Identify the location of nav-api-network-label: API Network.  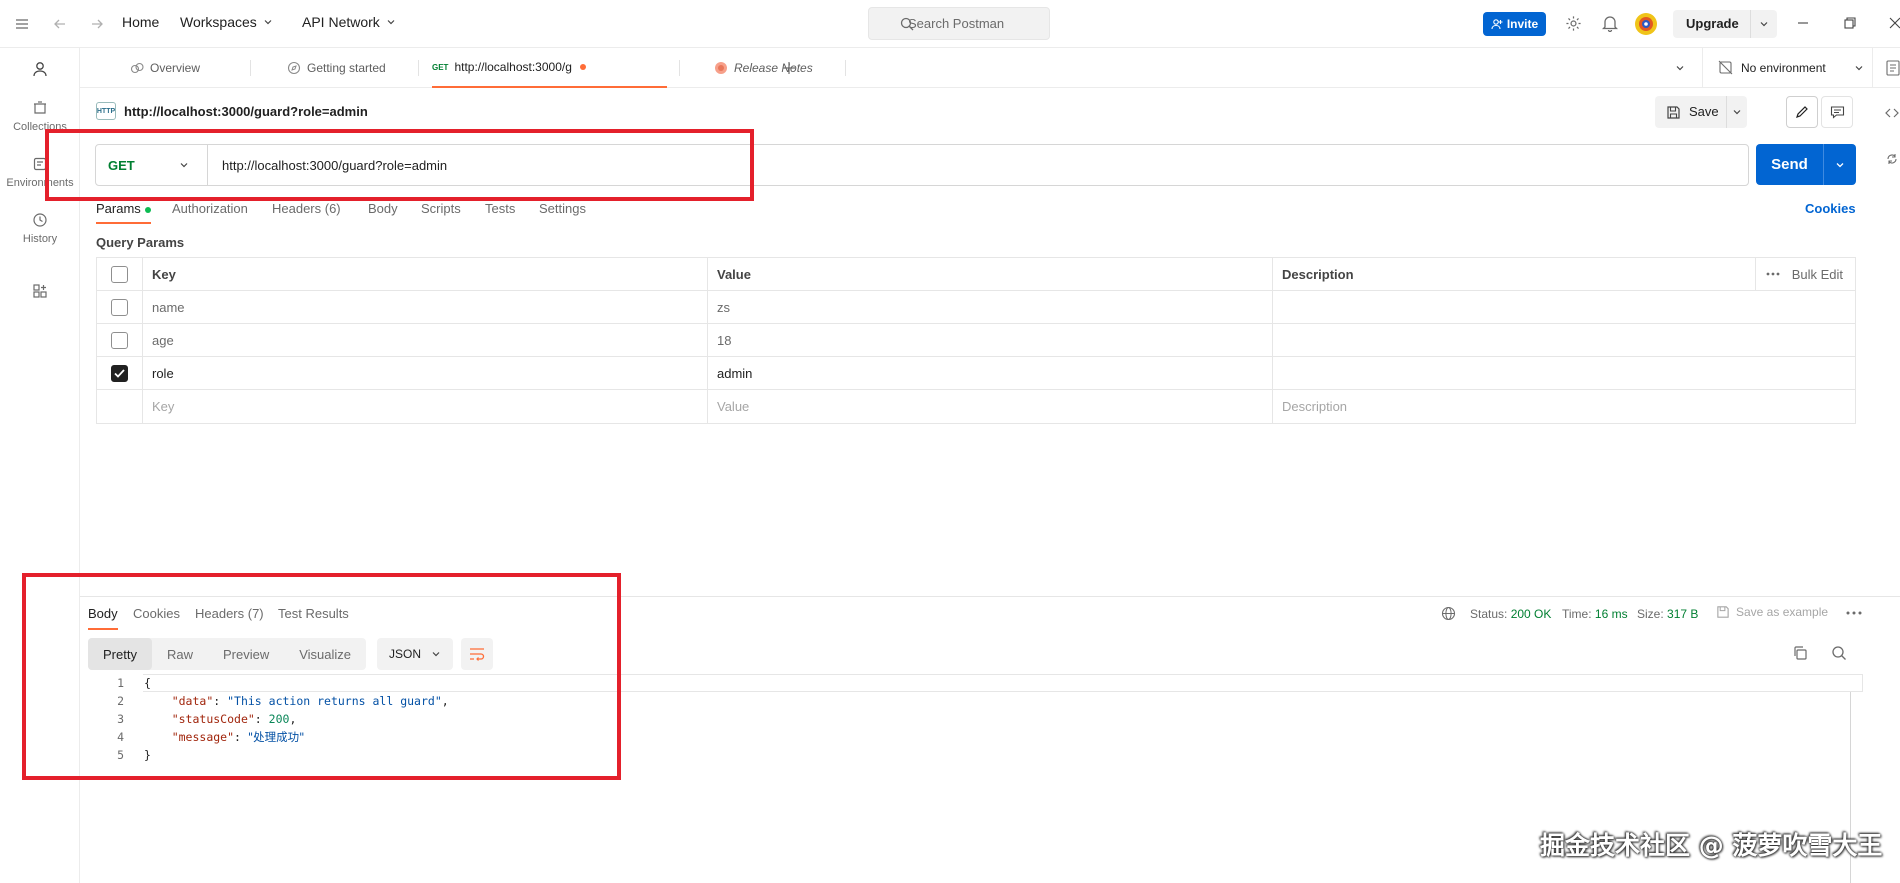
(341, 22).